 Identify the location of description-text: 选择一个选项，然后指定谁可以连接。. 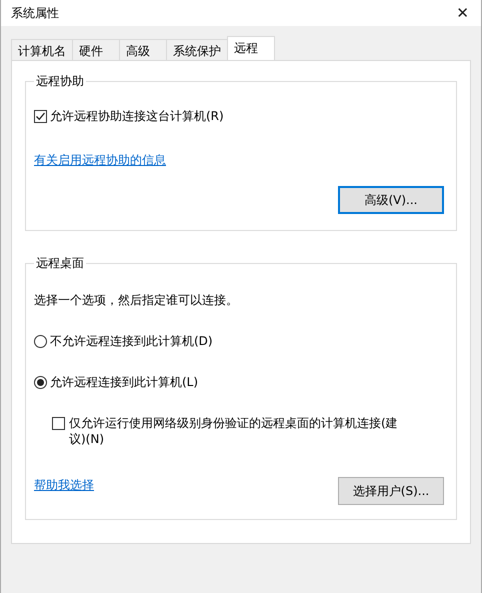
(136, 300).